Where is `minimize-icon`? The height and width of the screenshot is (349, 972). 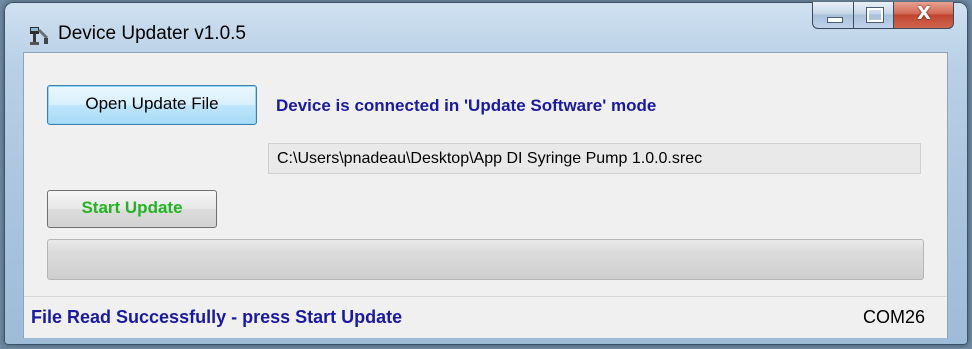
minimize-icon is located at coordinates (835, 20).